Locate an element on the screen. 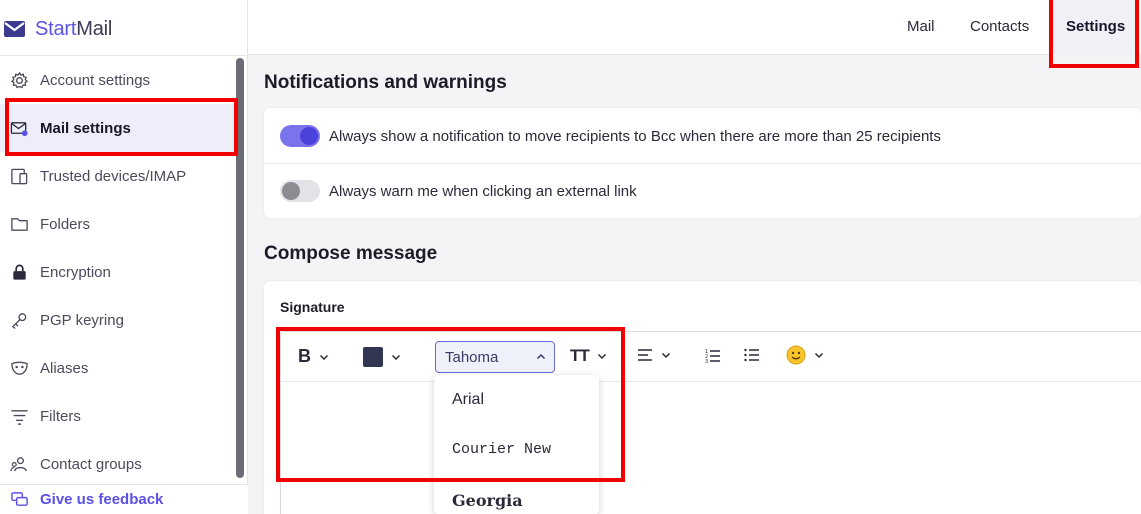 The height and width of the screenshot is (514, 1141). devices-icon is located at coordinates (19, 176).